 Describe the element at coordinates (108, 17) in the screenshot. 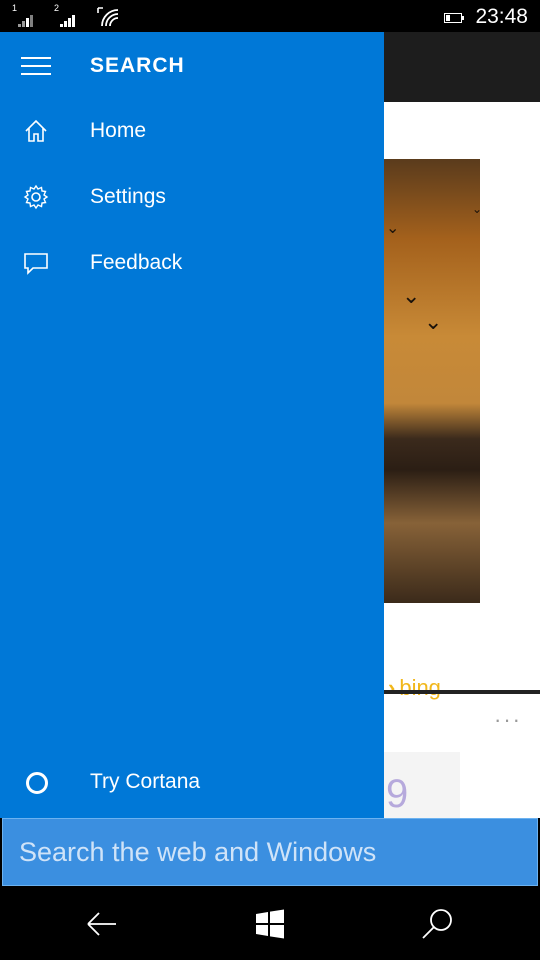

I see `wifi-icon` at that location.